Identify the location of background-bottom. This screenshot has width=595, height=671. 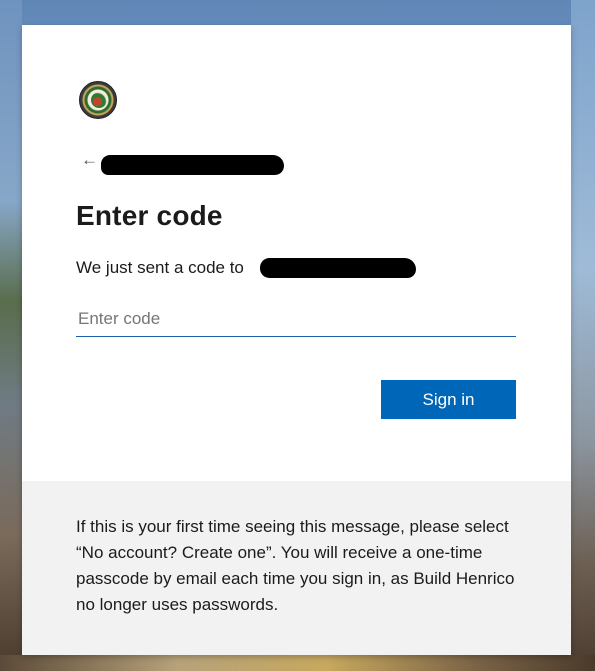
(297, 663).